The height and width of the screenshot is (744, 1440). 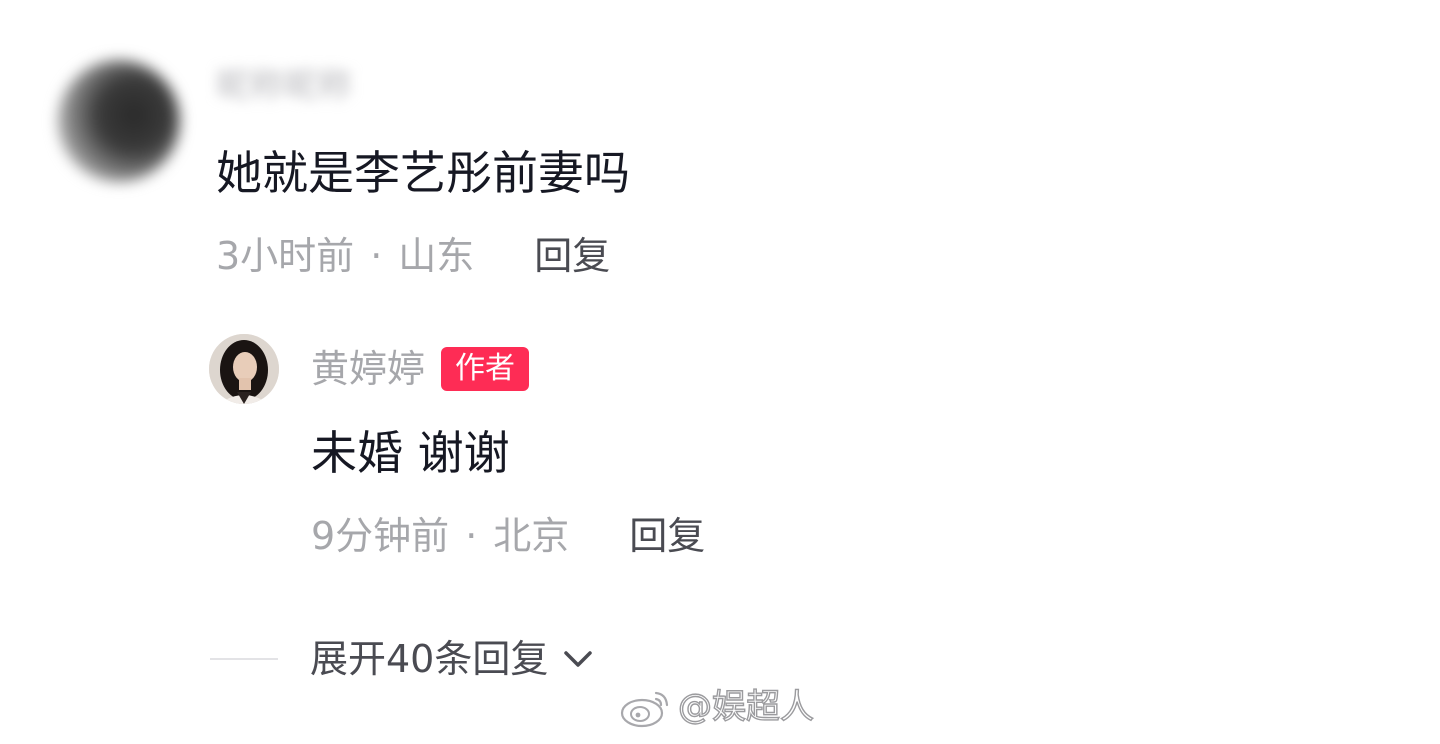 I want to click on watermark: @娱超人, so click(x=716, y=707).